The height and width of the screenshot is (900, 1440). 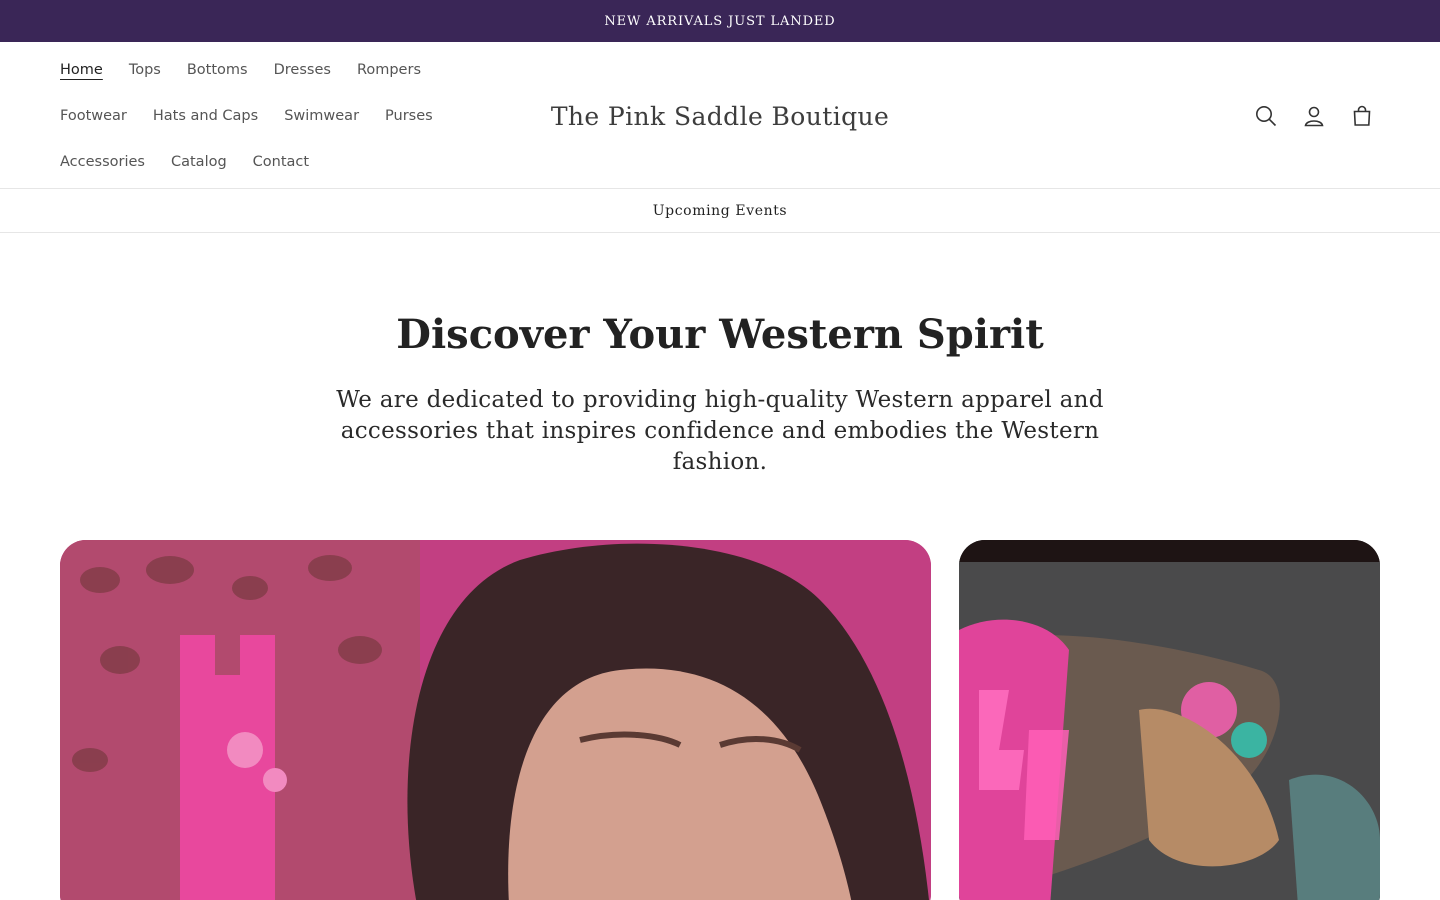 What do you see at coordinates (321, 116) in the screenshot?
I see `nav-swimwear: Swimwear` at bounding box center [321, 116].